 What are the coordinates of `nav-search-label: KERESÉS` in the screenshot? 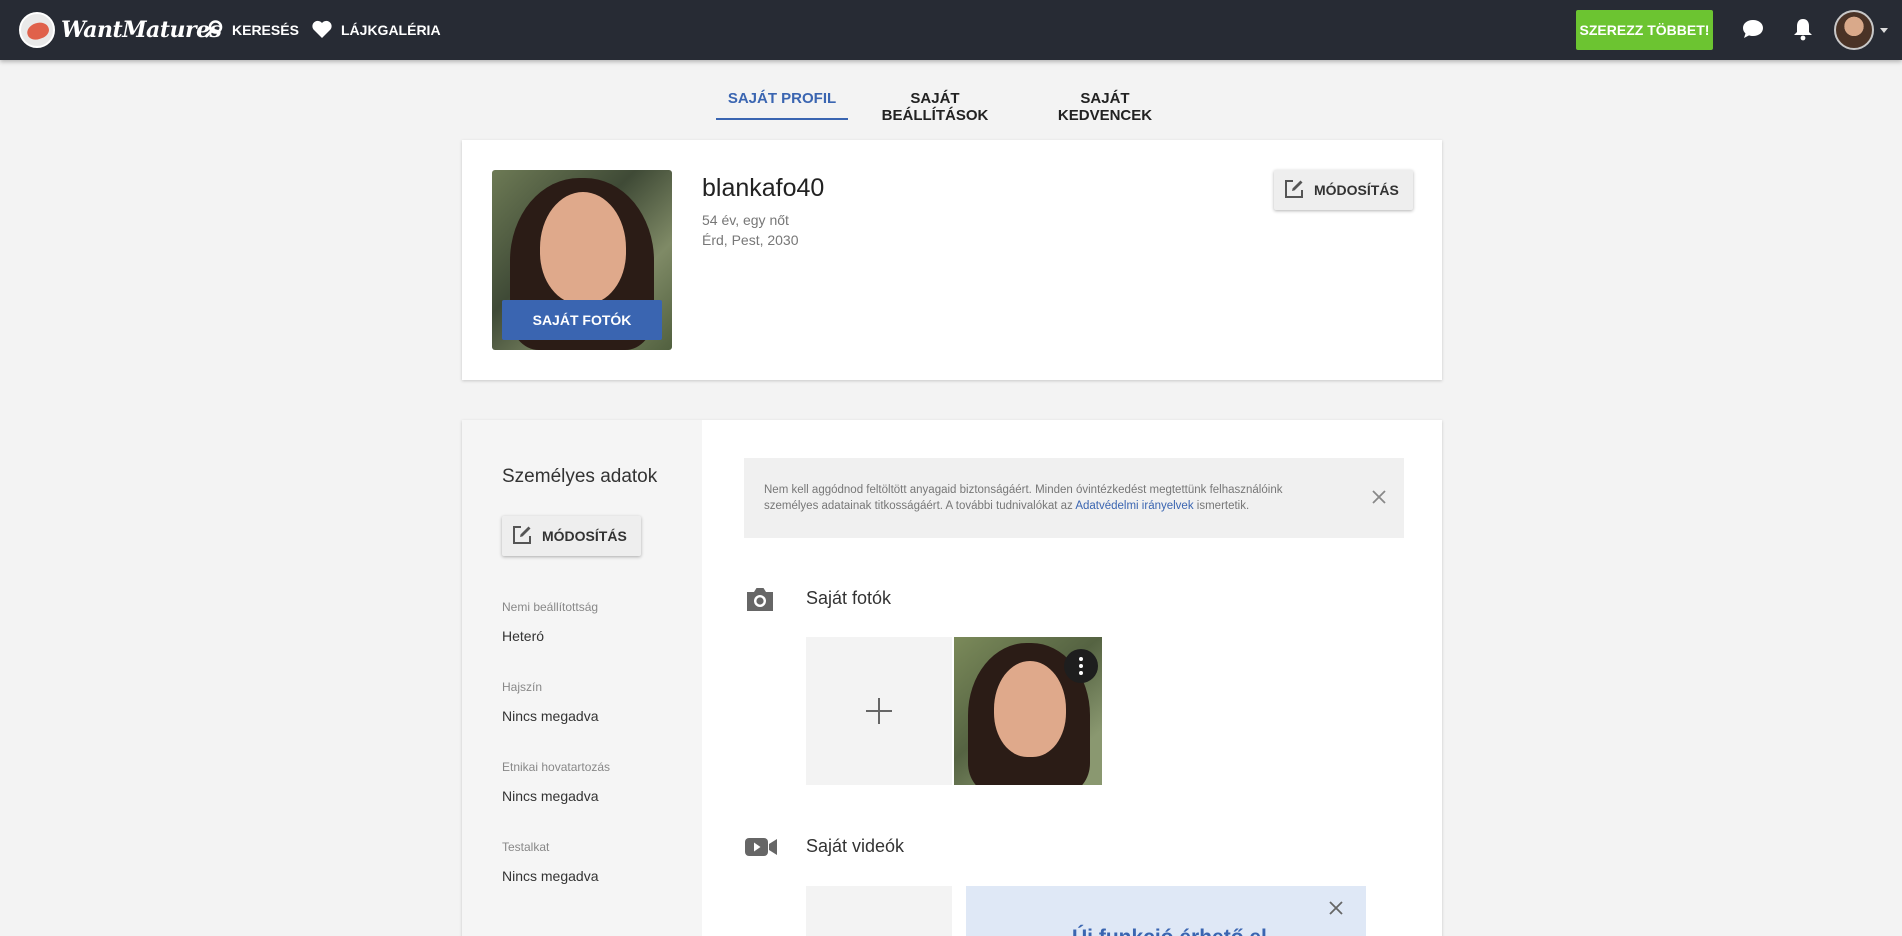 It's located at (265, 30).